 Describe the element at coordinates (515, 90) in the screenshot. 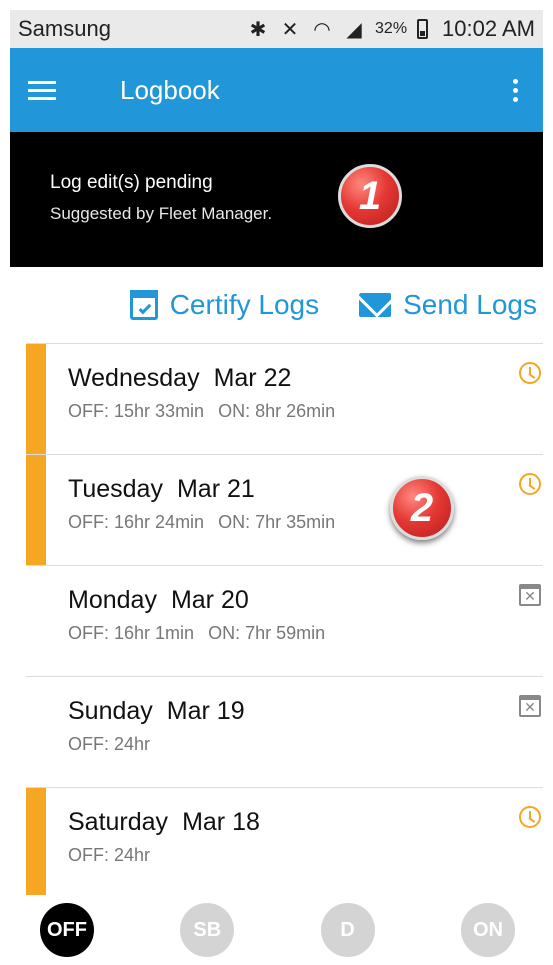

I see `more-vert-icon` at that location.